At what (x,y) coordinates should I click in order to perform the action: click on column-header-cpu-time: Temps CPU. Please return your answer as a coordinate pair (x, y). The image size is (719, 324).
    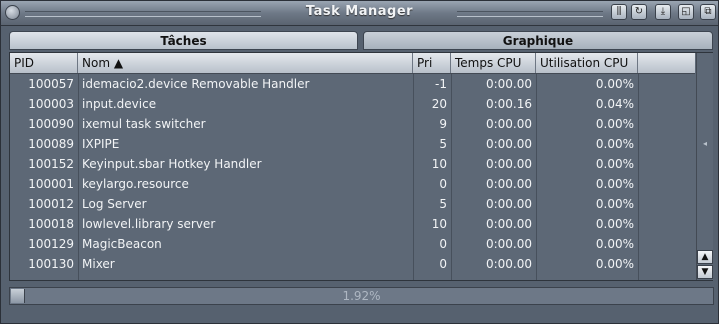
    Looking at the image, I should click on (493, 63).